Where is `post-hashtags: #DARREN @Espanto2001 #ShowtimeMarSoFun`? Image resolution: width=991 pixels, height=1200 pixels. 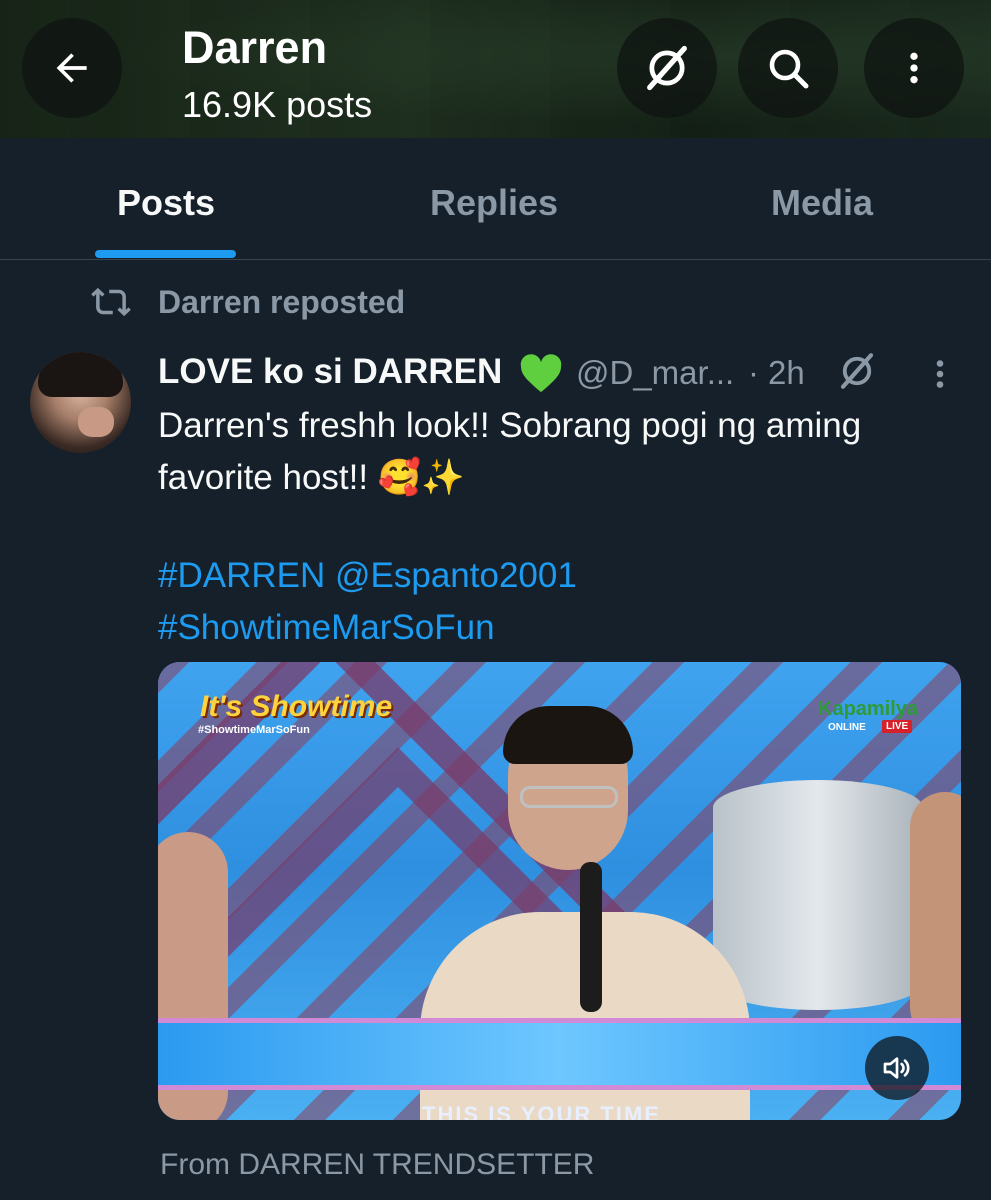
post-hashtags: #DARREN @Espanto2001 #ShowtimeMarSoFun is located at coordinates (367, 602).